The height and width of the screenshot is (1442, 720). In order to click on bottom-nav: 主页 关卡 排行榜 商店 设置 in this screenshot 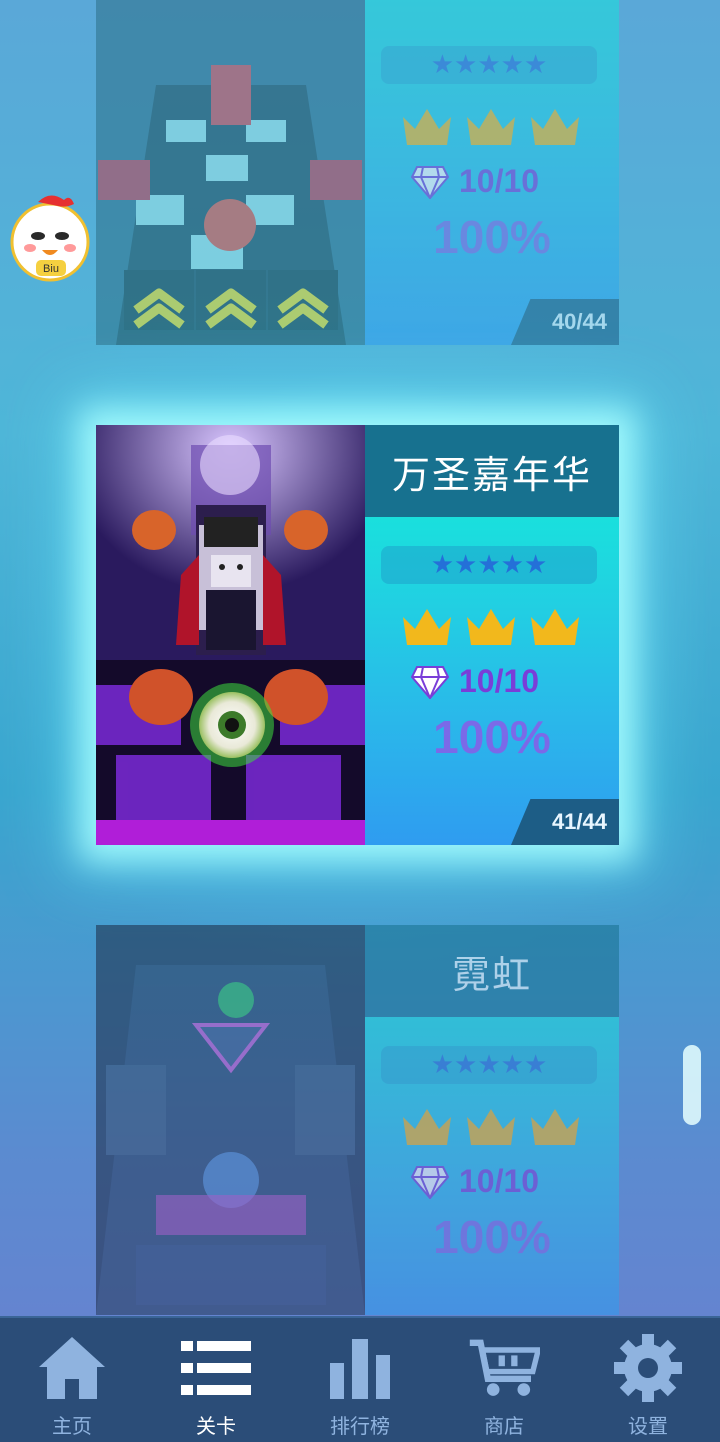, I will do `click(360, 1379)`.